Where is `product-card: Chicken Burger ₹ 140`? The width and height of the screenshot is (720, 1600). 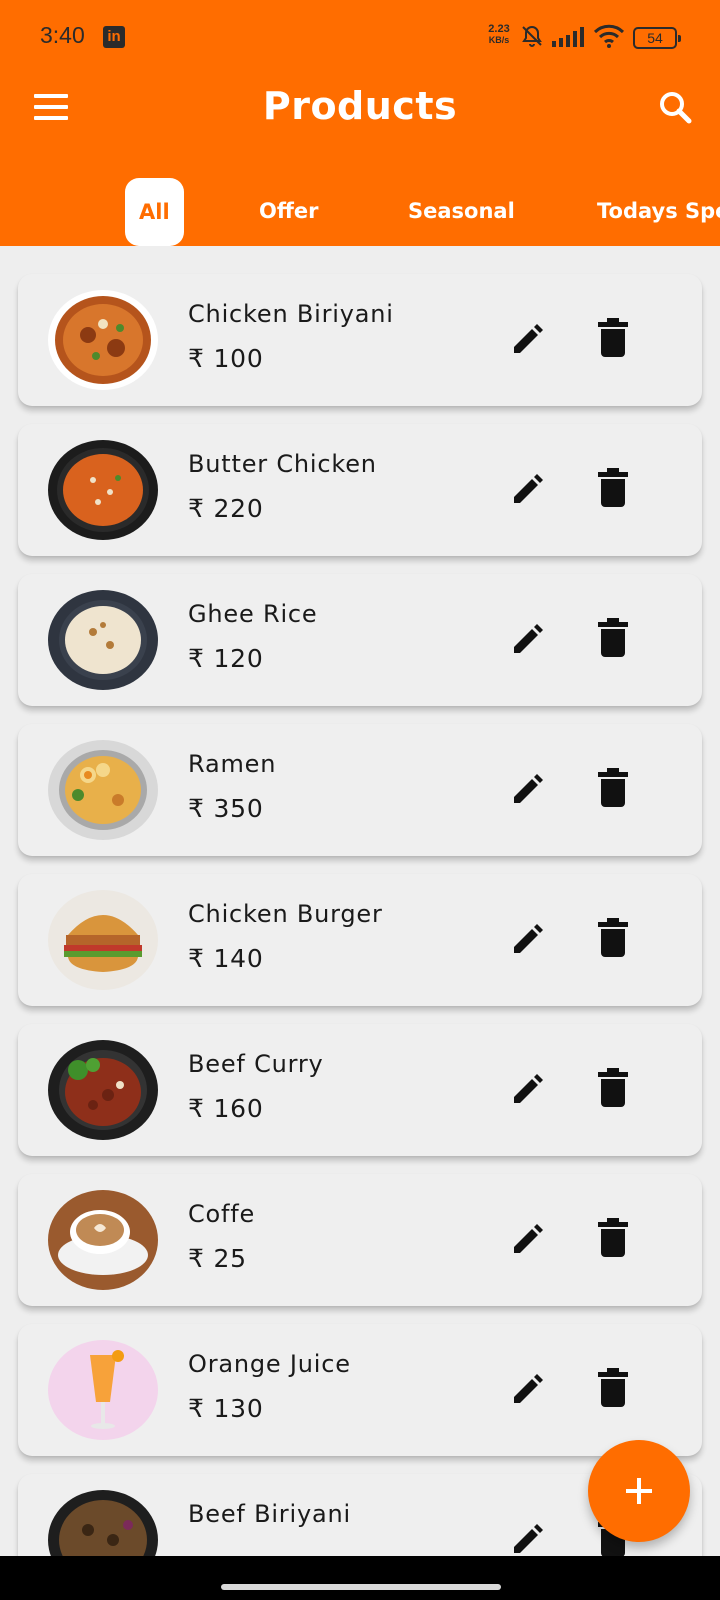 product-card: Chicken Burger ₹ 140 is located at coordinates (360, 940).